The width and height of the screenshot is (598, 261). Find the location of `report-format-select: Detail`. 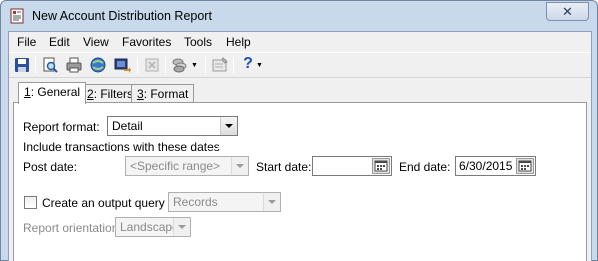

report-format-select: Detail is located at coordinates (172, 126).